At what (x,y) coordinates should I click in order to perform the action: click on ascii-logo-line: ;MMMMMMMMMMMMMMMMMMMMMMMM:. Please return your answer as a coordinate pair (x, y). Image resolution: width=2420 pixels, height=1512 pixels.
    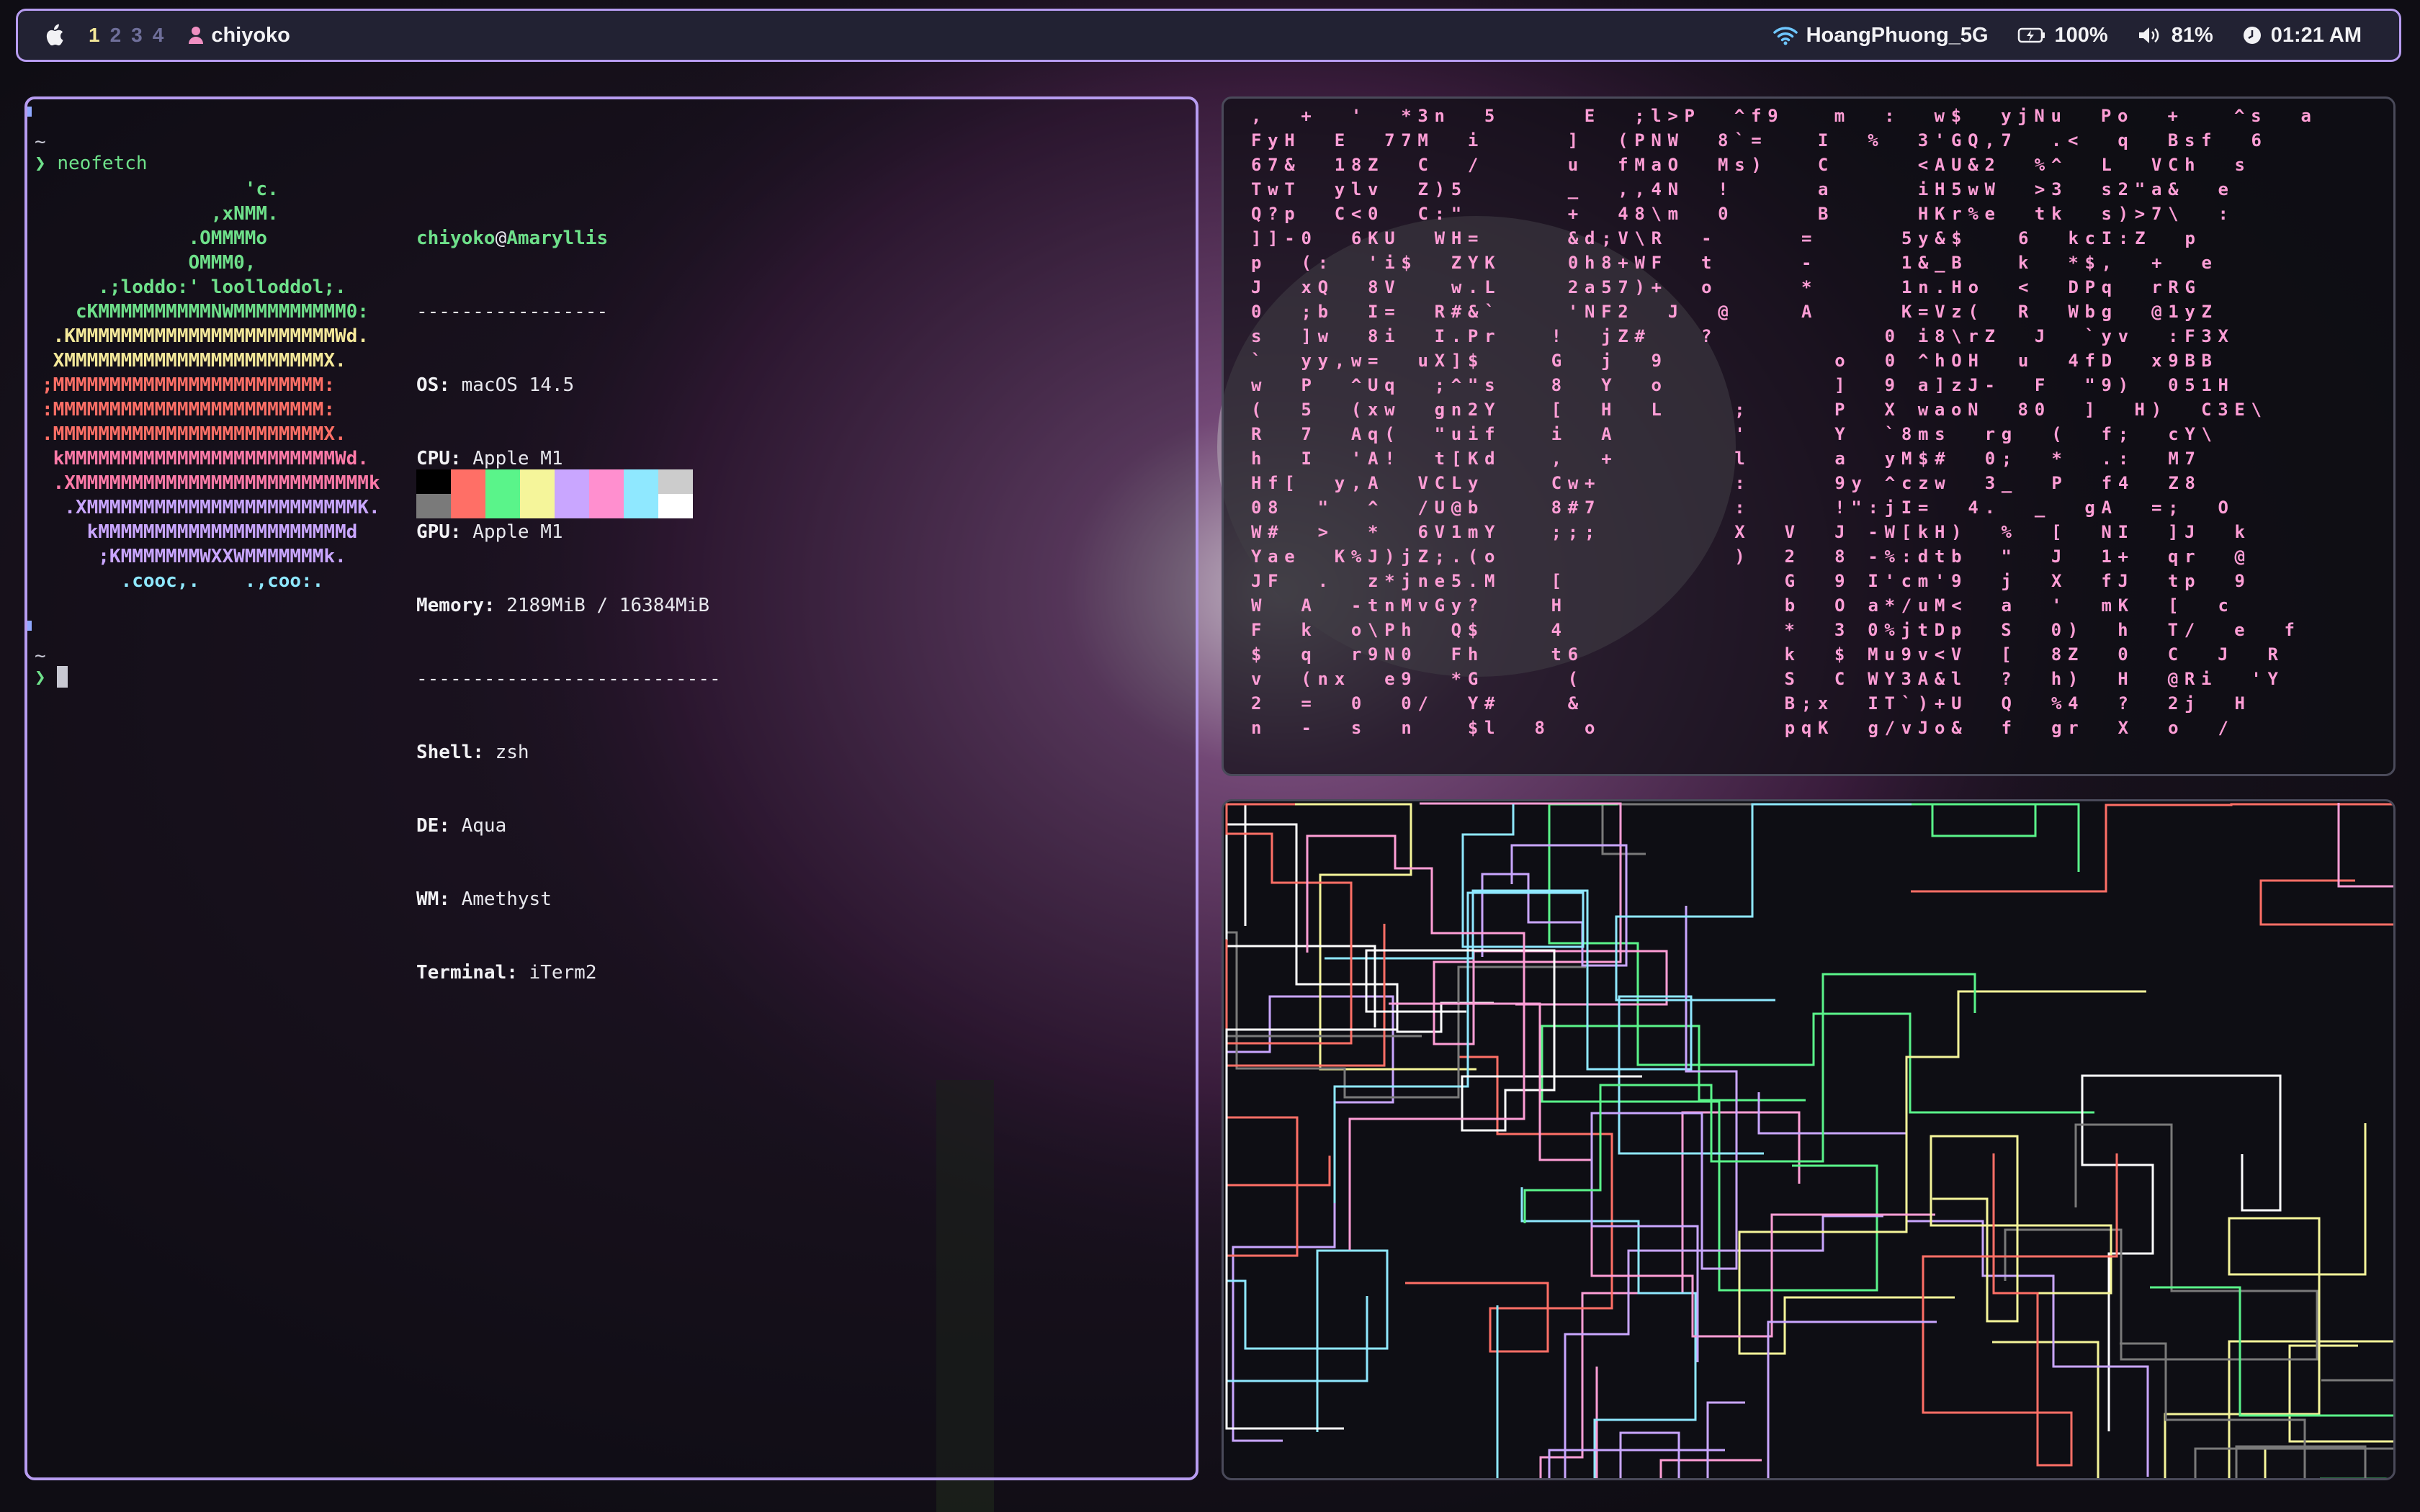
    Looking at the image, I should click on (189, 385).